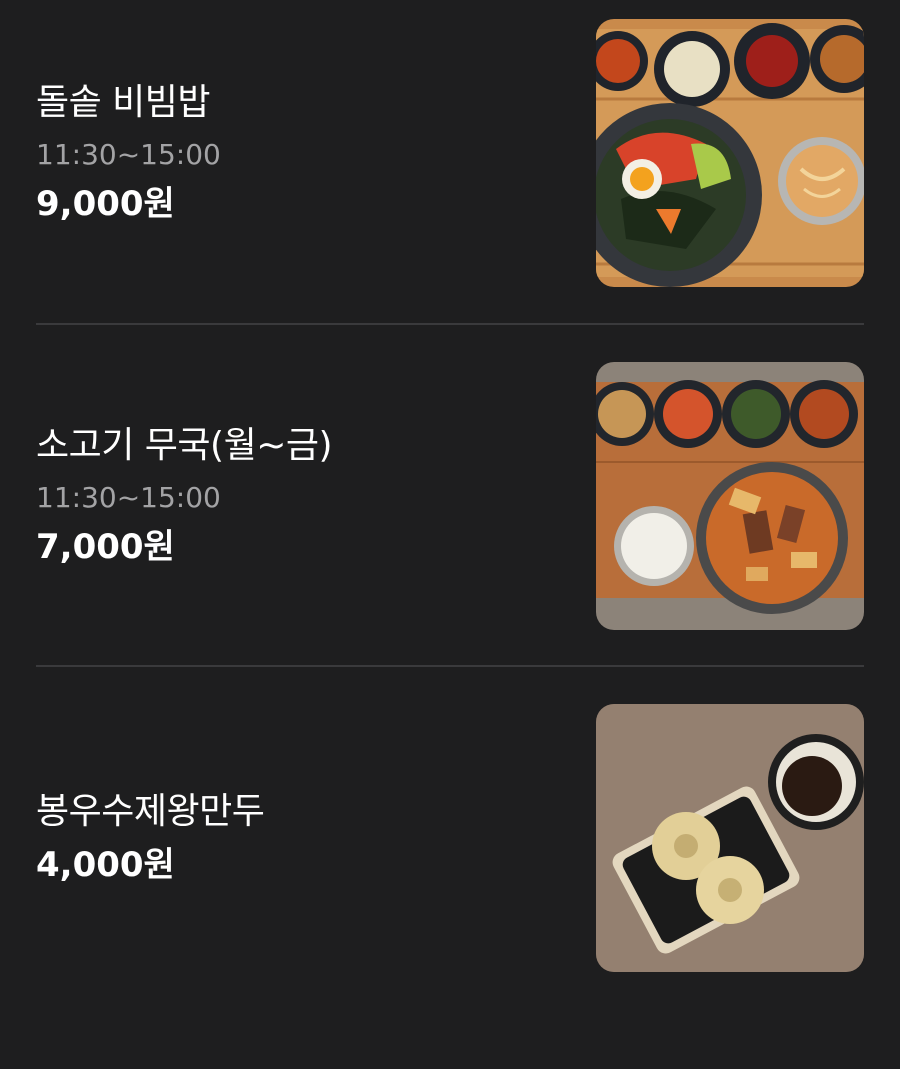  Describe the element at coordinates (150, 811) in the screenshot. I see `menu-item-name: 봉우수제왕만두` at that location.